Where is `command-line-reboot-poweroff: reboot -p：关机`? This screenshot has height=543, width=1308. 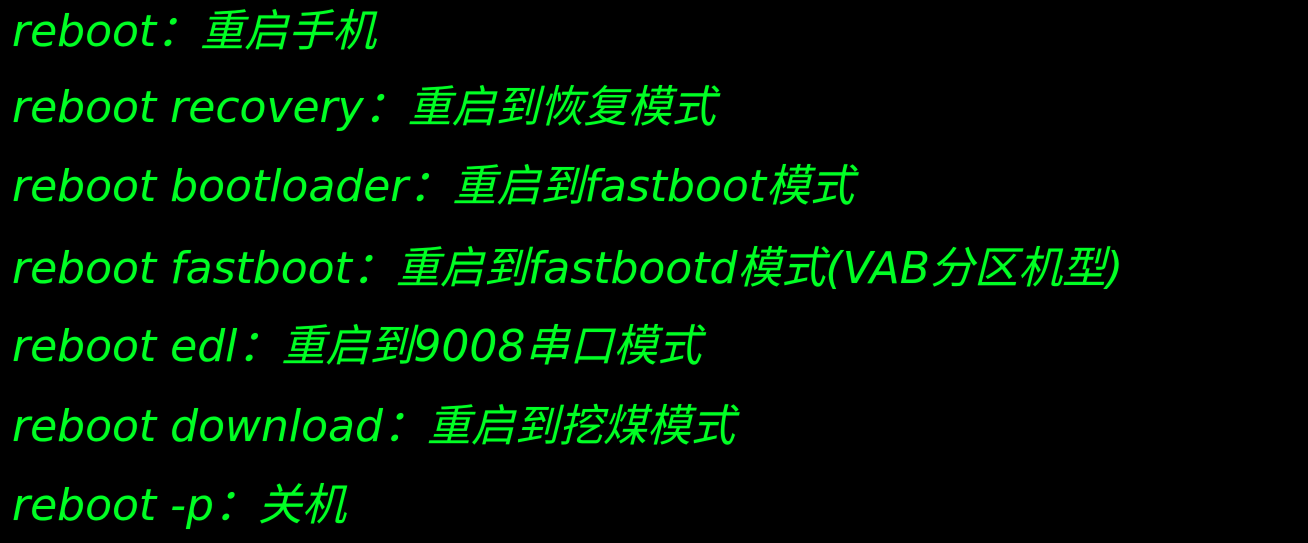 command-line-reboot-poweroff: reboot -p：关机 is located at coordinates (179, 505).